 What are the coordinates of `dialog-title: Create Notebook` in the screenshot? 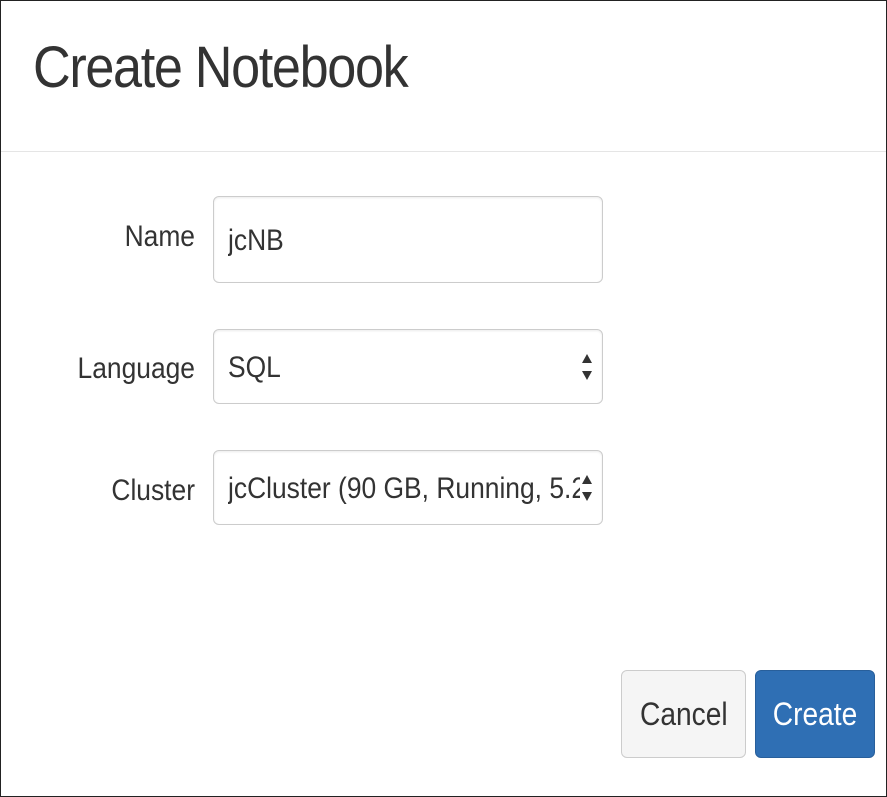 It's located at (221, 67).